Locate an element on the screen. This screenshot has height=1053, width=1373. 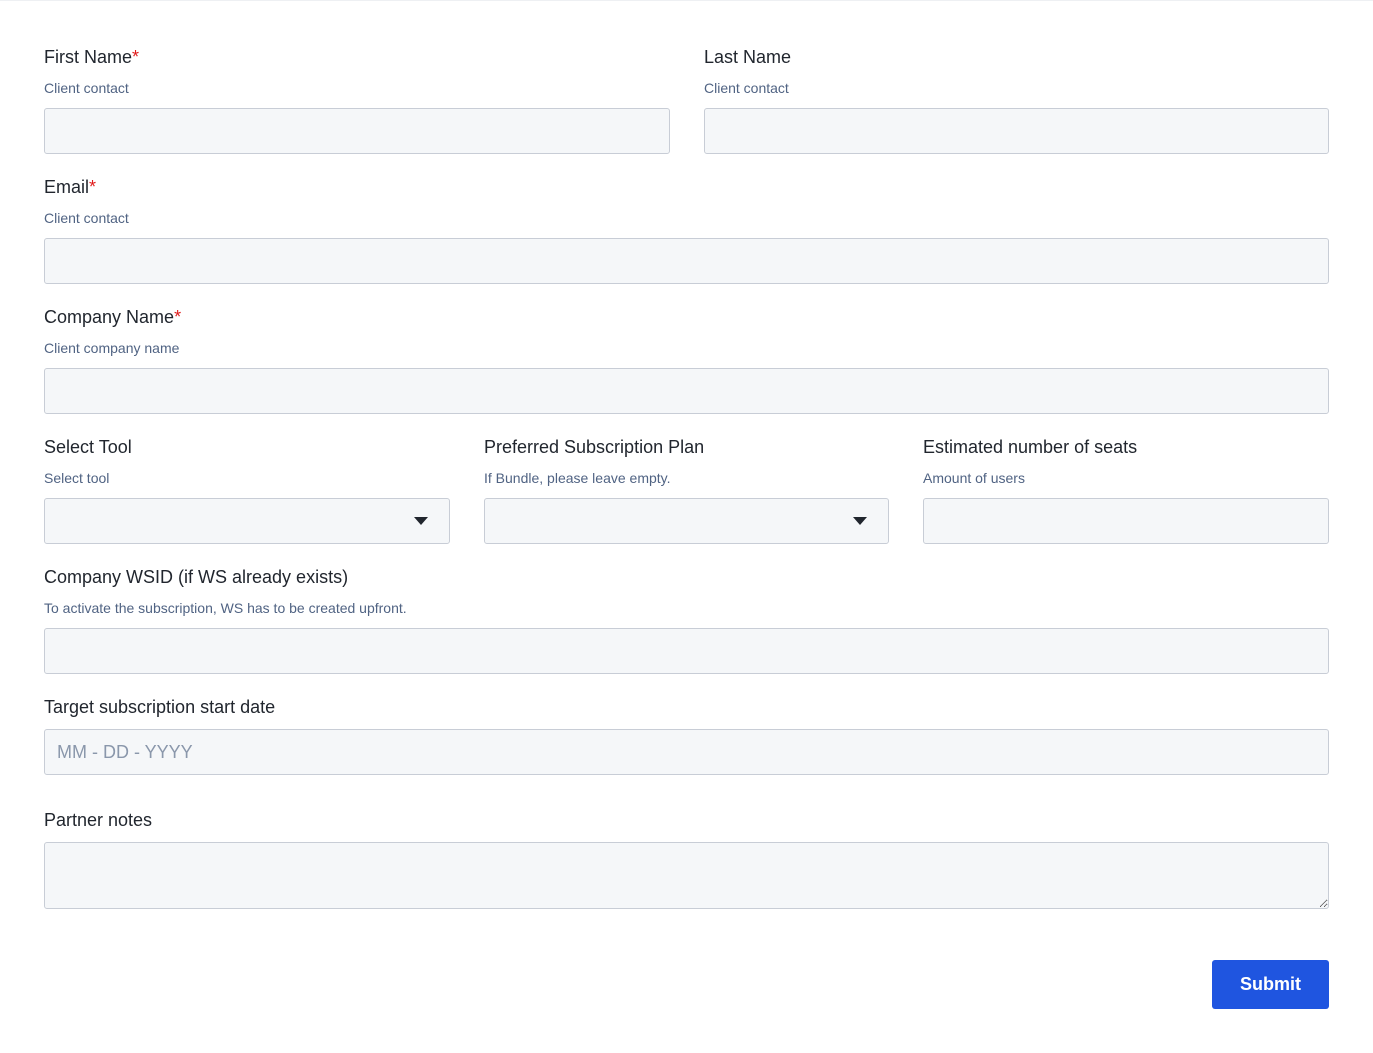
start-date-field: Target subscription start date is located at coordinates (686, 736).